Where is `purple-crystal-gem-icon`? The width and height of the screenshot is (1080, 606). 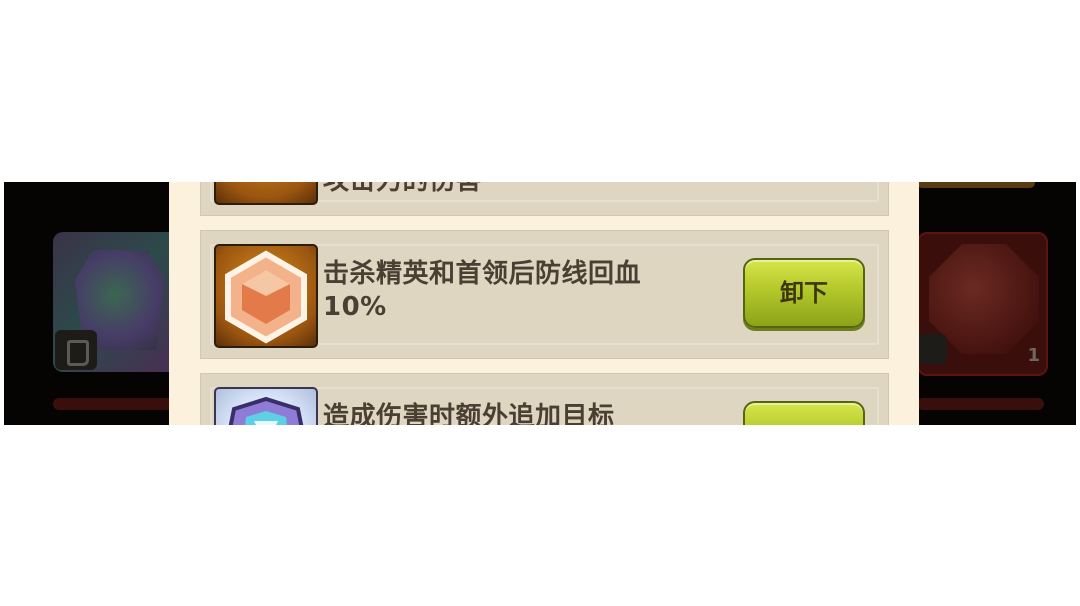
purple-crystal-gem-icon is located at coordinates (266, 406).